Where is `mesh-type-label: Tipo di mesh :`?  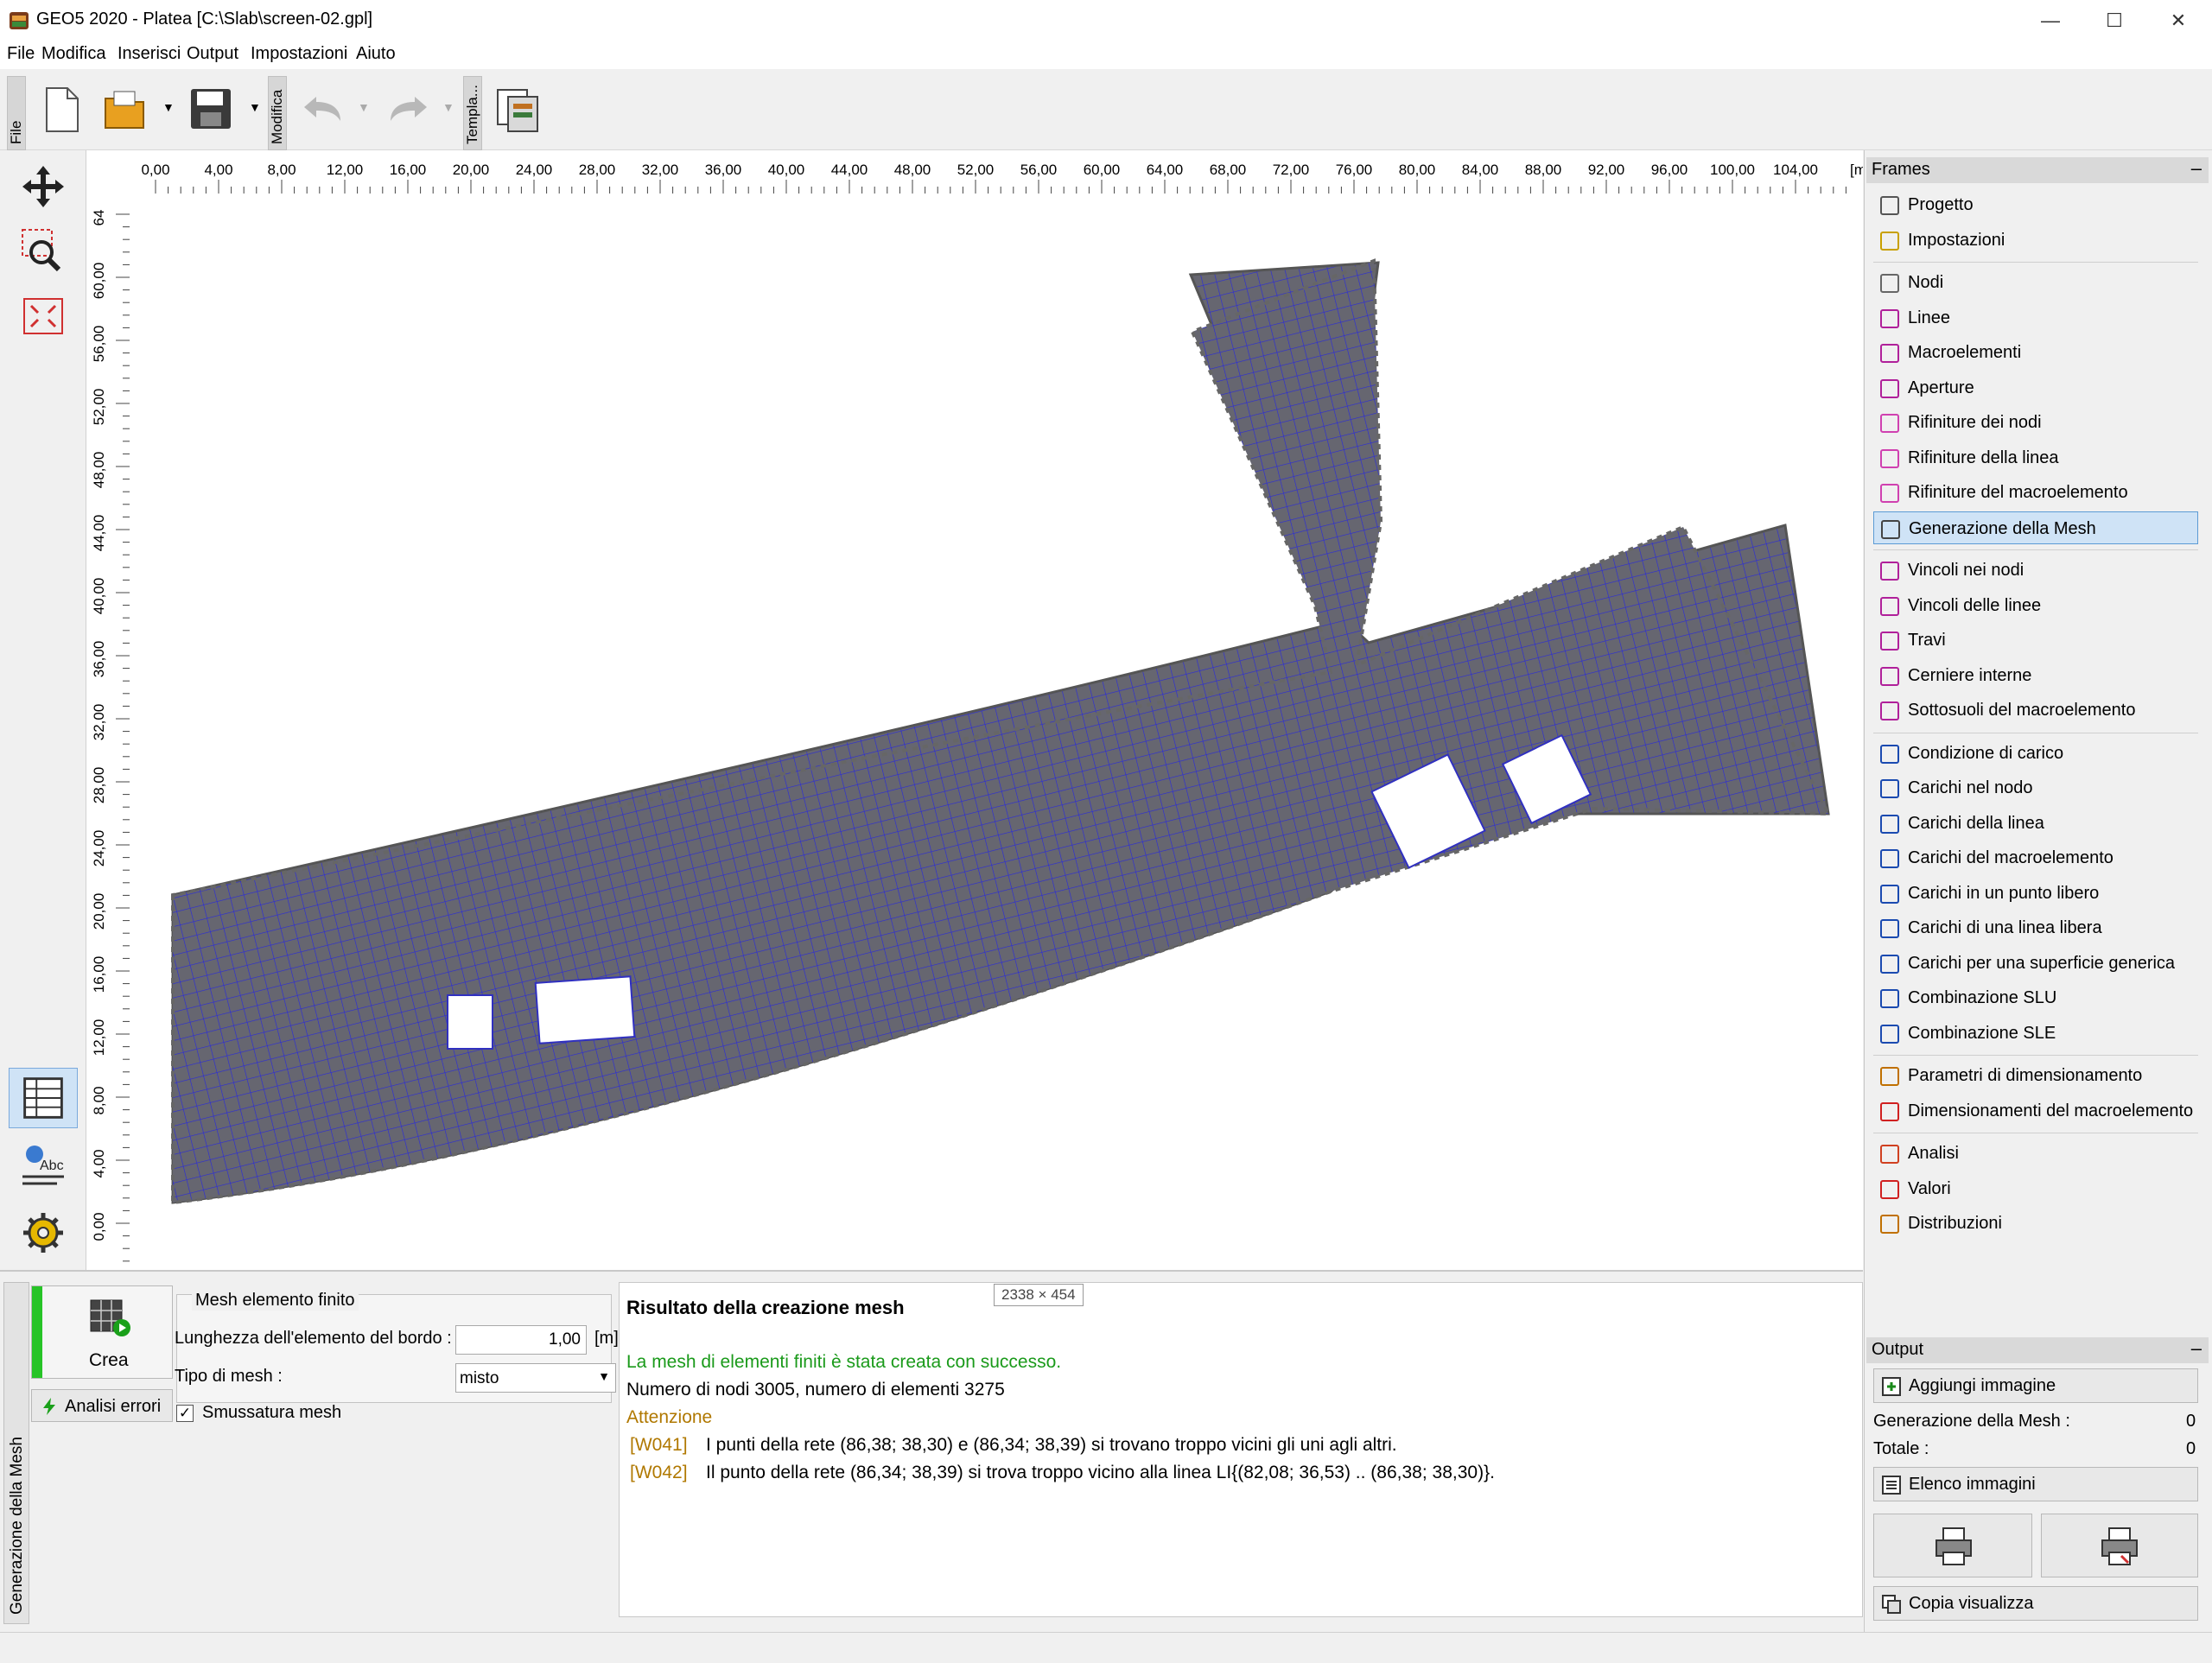 mesh-type-label: Tipo di mesh : is located at coordinates (229, 1377).